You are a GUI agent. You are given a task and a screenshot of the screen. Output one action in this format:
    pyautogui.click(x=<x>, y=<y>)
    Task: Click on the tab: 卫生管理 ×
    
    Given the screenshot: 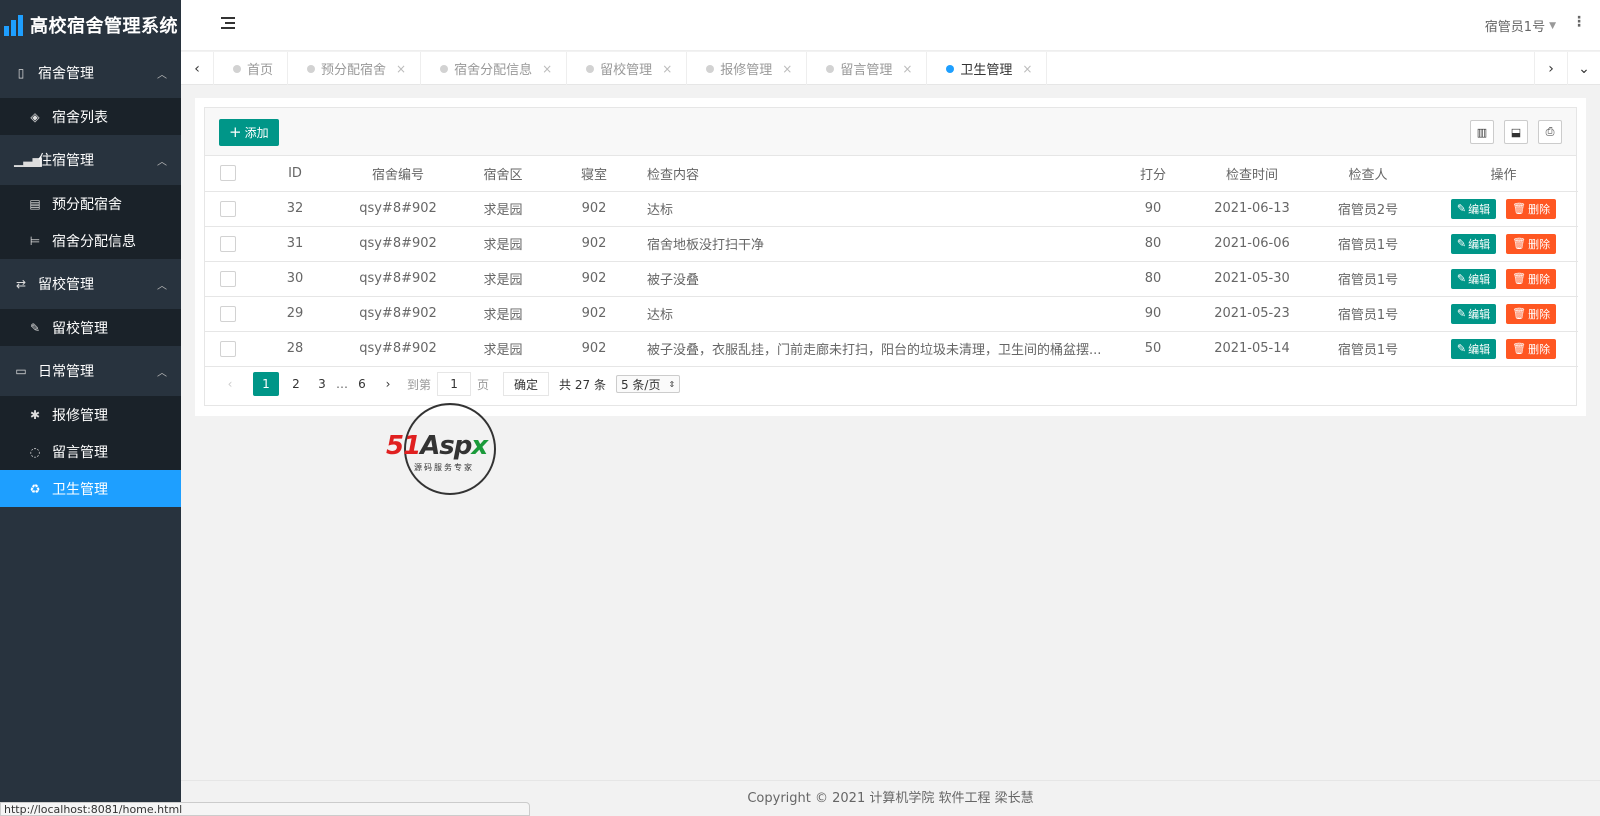 What is the action you would take?
    pyautogui.click(x=987, y=68)
    